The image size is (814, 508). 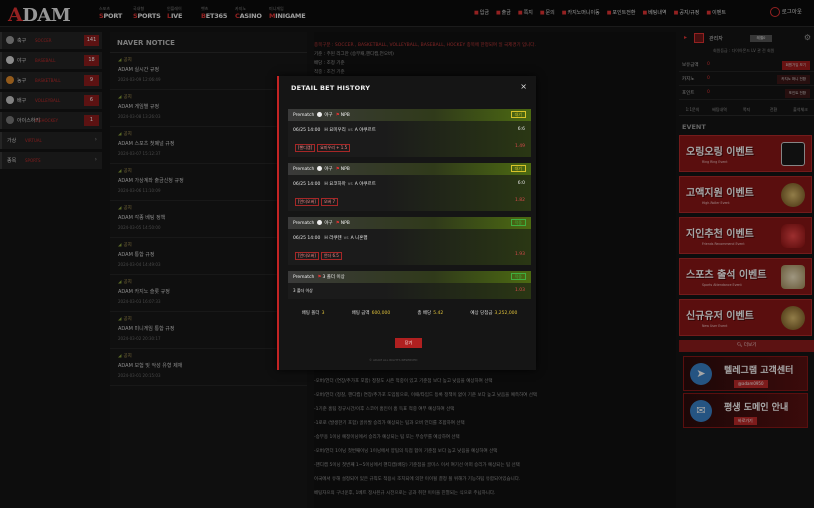 What do you see at coordinates (519, 254) in the screenshot?
I see `bet-odds: 1.93` at bounding box center [519, 254].